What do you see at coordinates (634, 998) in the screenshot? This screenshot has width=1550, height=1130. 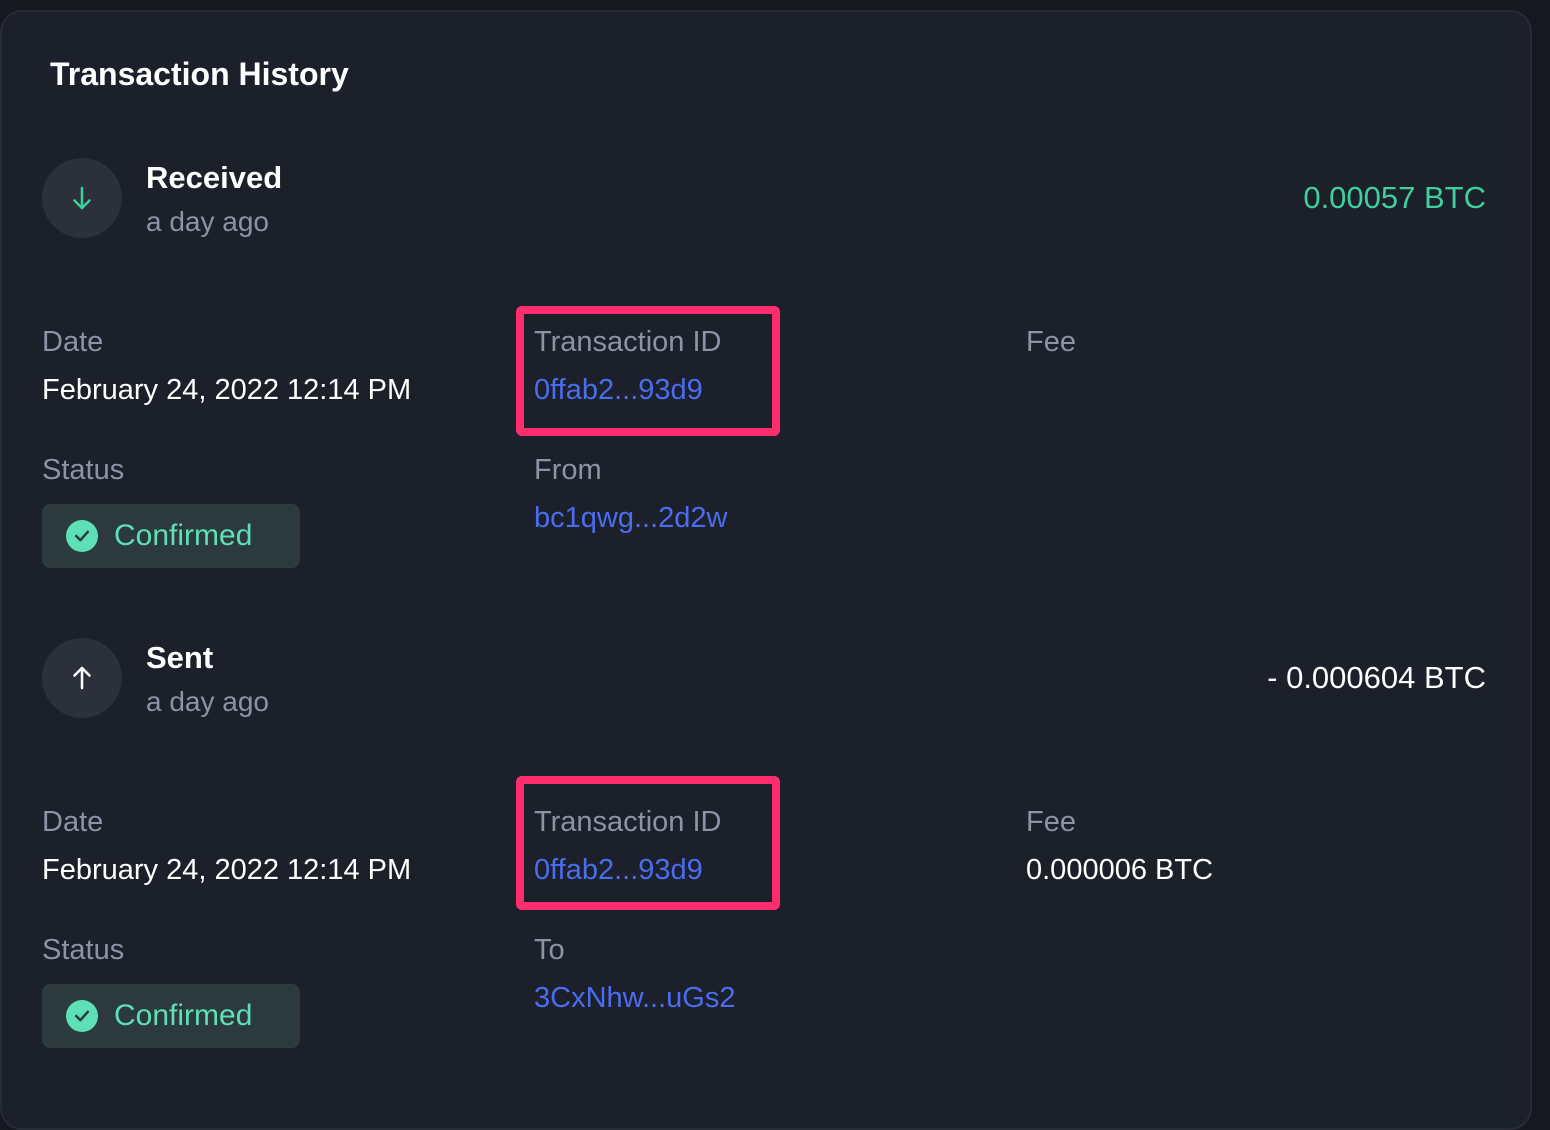 I see `to-address-link: 3CxNhw...uGs2` at bounding box center [634, 998].